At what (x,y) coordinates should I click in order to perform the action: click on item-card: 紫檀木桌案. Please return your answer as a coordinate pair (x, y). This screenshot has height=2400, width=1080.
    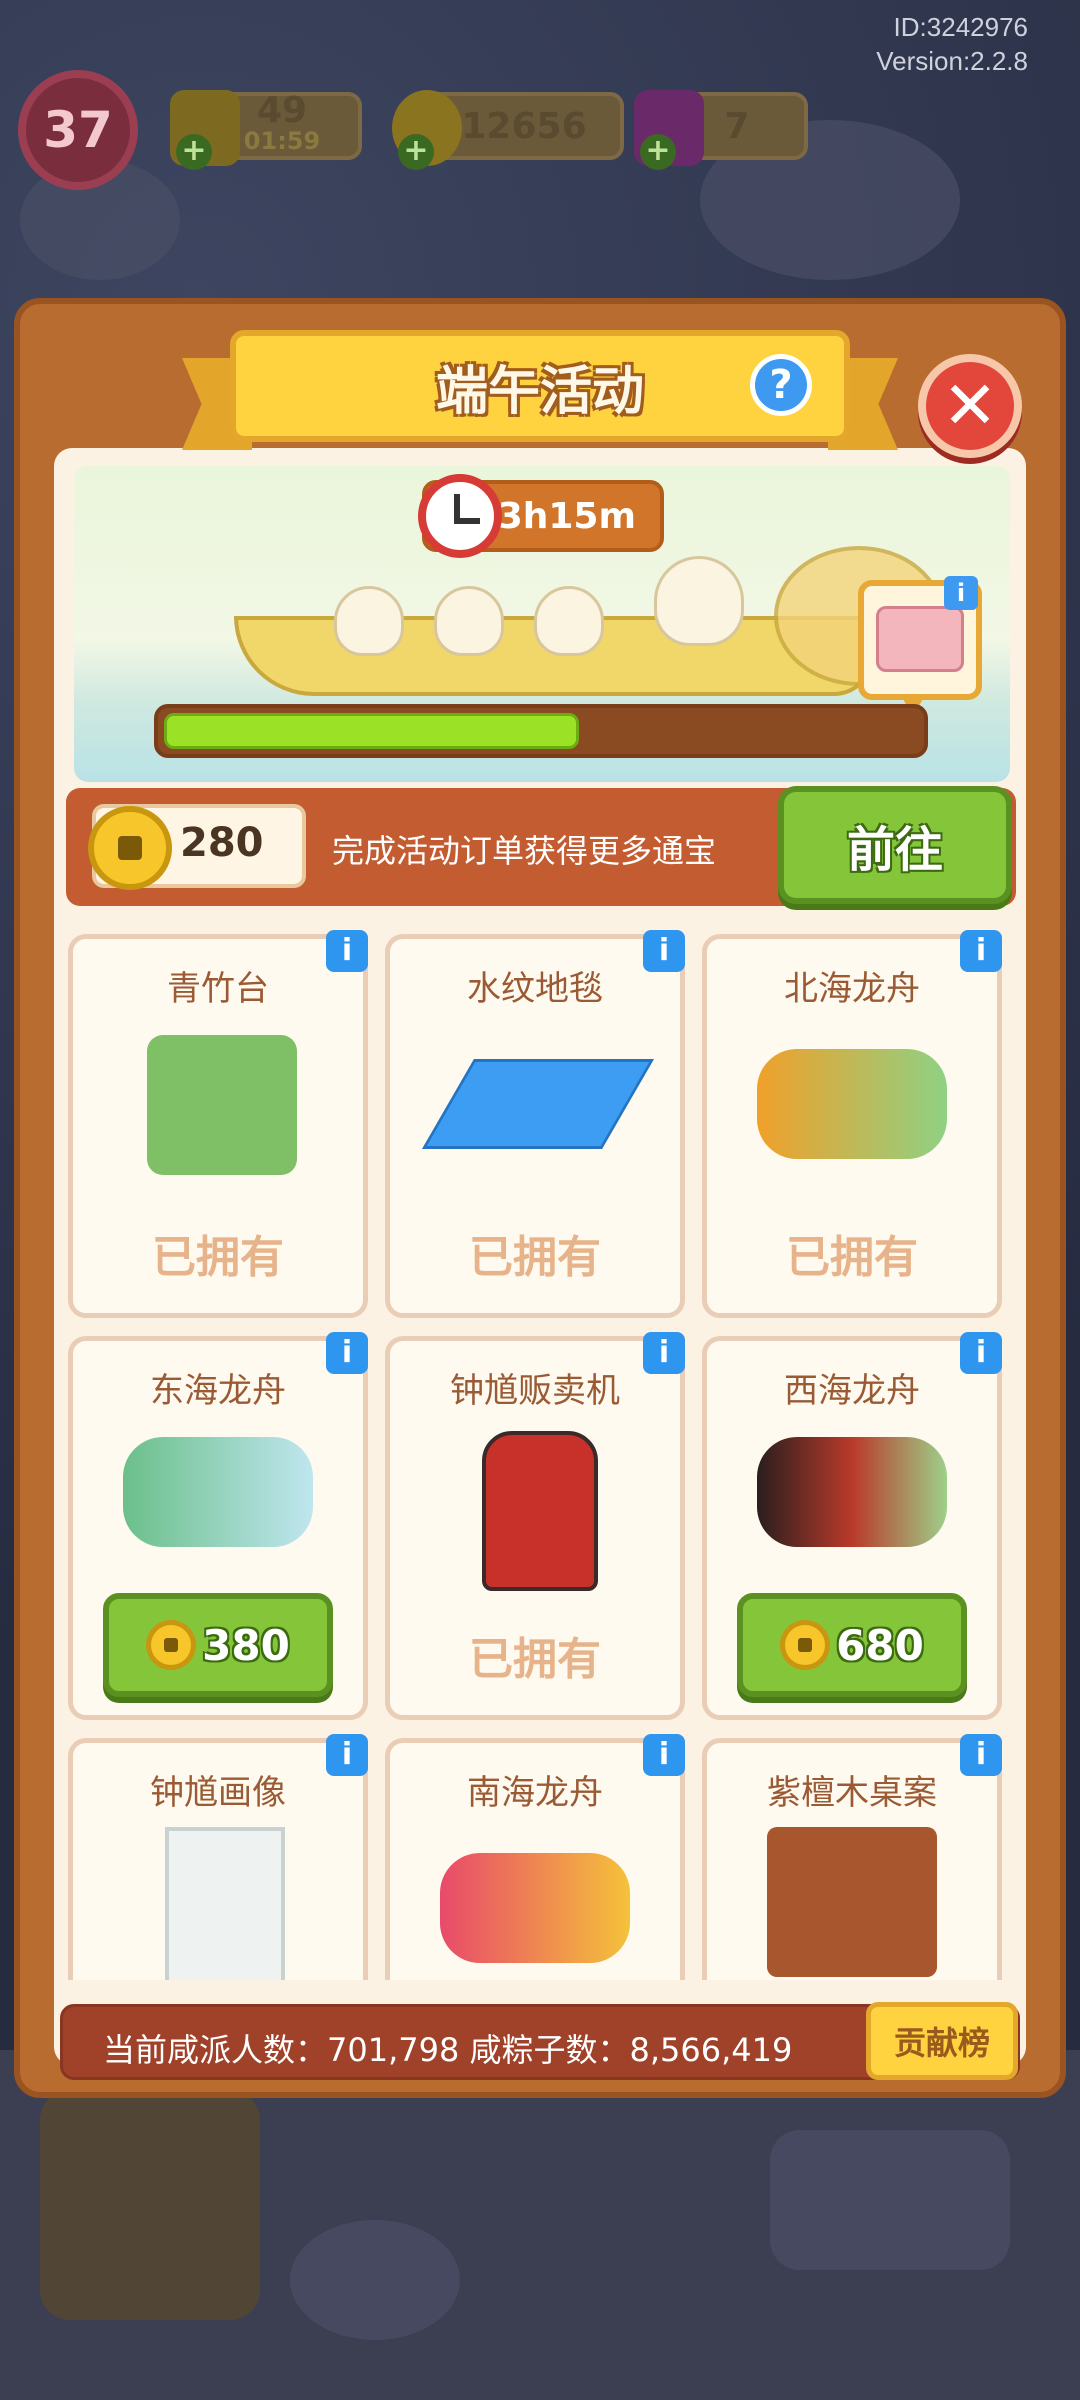
    Looking at the image, I should click on (852, 1859).